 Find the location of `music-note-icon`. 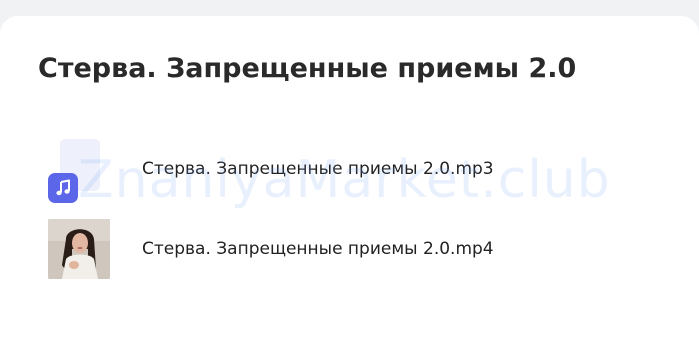

music-note-icon is located at coordinates (63, 188).